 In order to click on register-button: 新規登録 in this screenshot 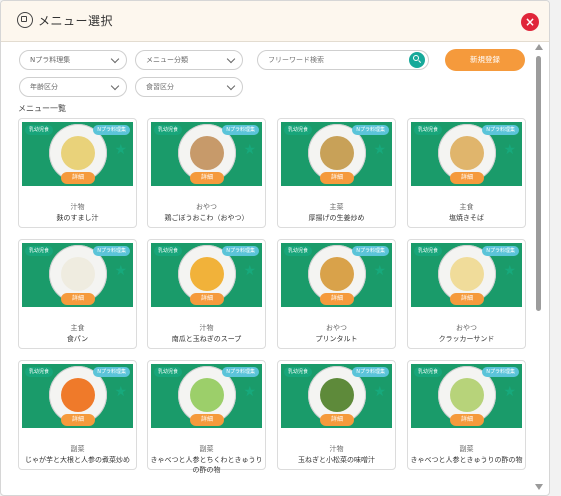, I will do `click(485, 60)`.